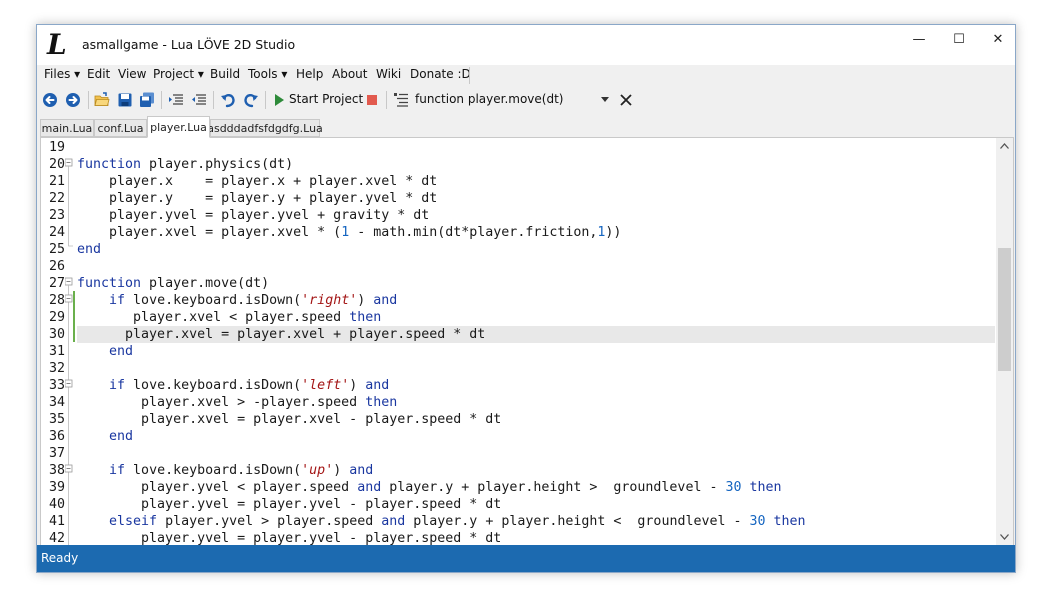 This screenshot has height=596, width=1053. What do you see at coordinates (56, 334) in the screenshot?
I see `line-number: 30` at bounding box center [56, 334].